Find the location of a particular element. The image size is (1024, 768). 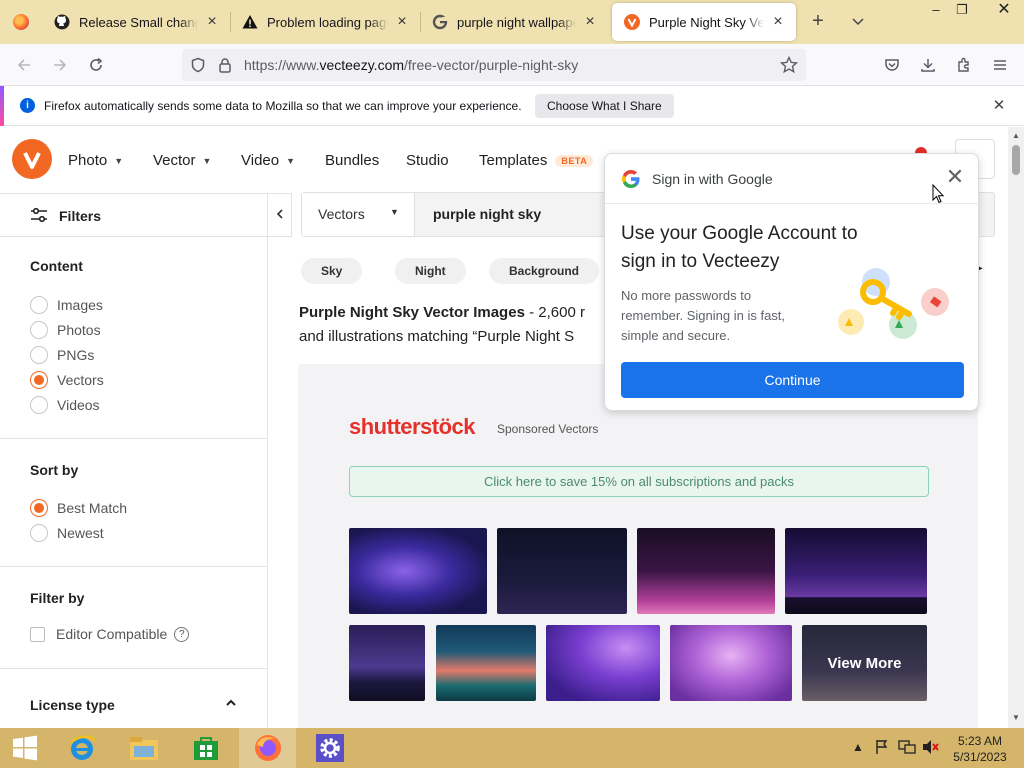

continue-button: Continue is located at coordinates (792, 380).